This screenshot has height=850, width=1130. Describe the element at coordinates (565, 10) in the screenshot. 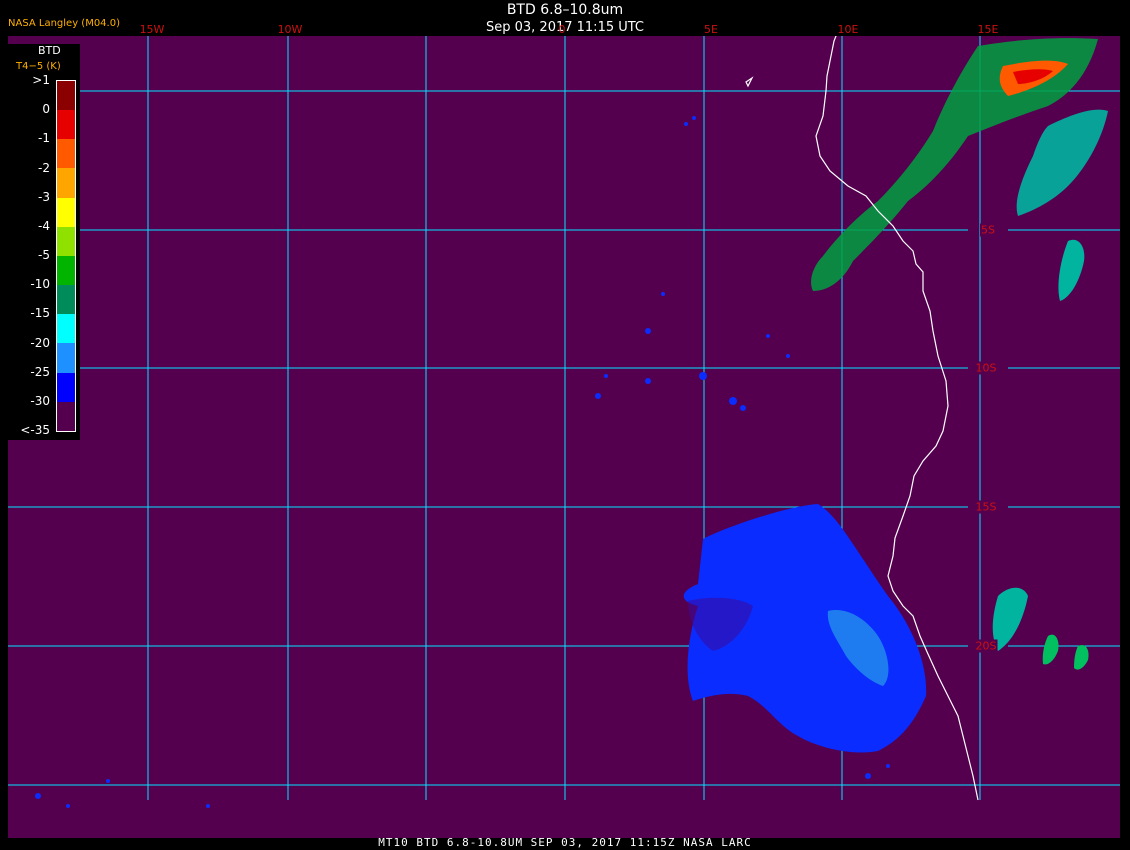

I see `image-title: BTD 6.8–10.8um` at that location.